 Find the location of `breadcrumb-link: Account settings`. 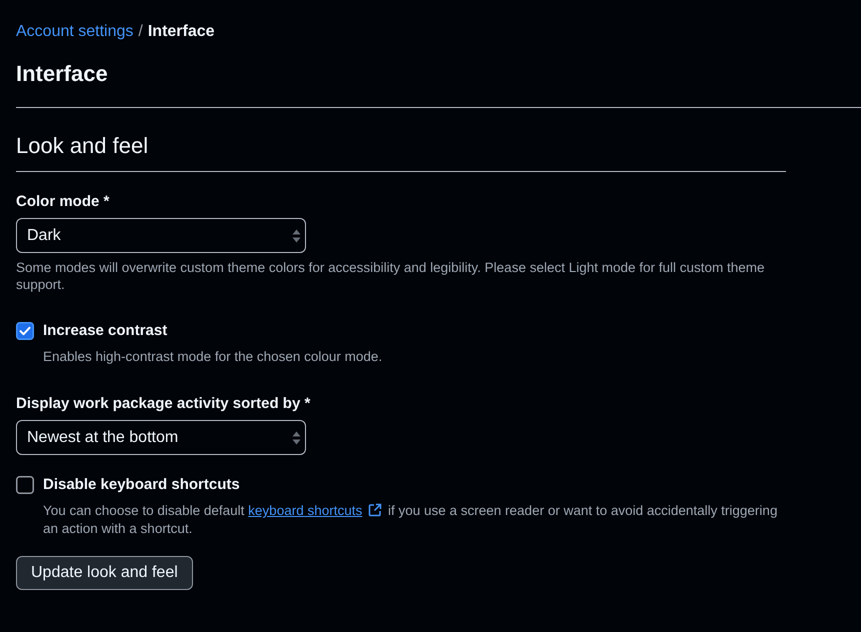

breadcrumb-link: Account settings is located at coordinates (75, 32).